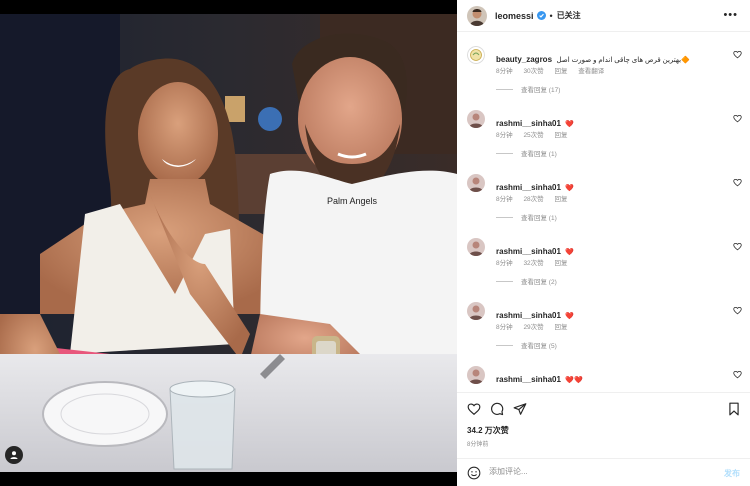  I want to click on post-comment-button: 发布, so click(732, 473).